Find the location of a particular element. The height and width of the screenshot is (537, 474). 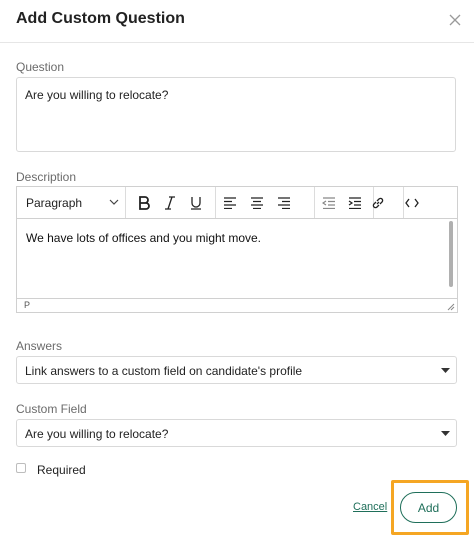

question-field: Are you willing to relocate? is located at coordinates (236, 114).